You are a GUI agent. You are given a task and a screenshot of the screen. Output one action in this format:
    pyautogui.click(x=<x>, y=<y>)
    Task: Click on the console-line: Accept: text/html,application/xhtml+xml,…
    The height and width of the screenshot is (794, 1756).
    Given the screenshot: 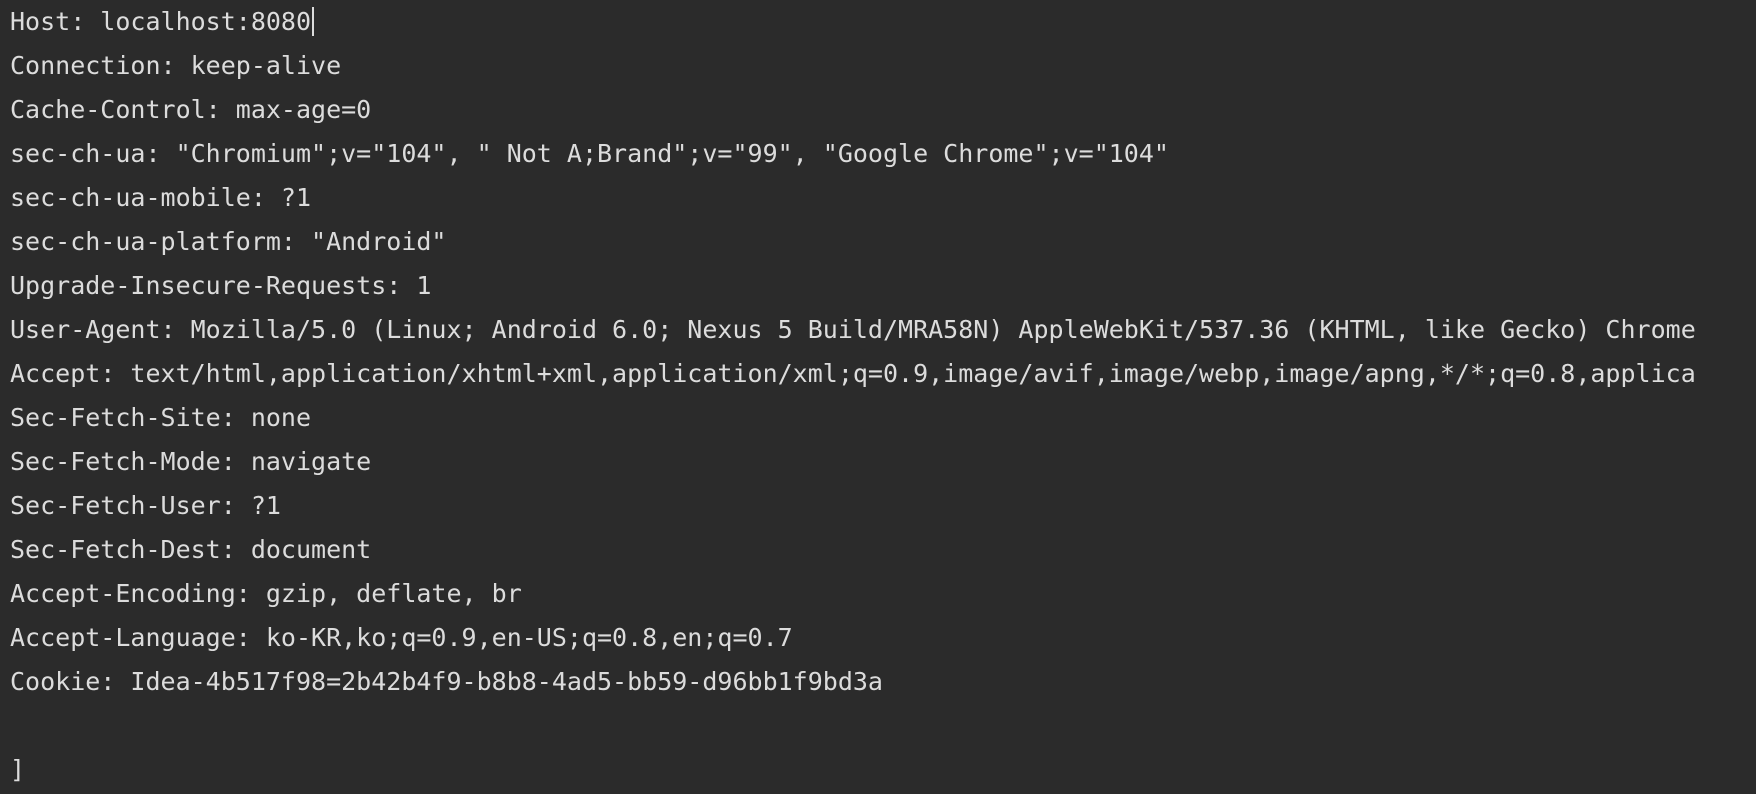 What is the action you would take?
    pyautogui.click(x=853, y=373)
    